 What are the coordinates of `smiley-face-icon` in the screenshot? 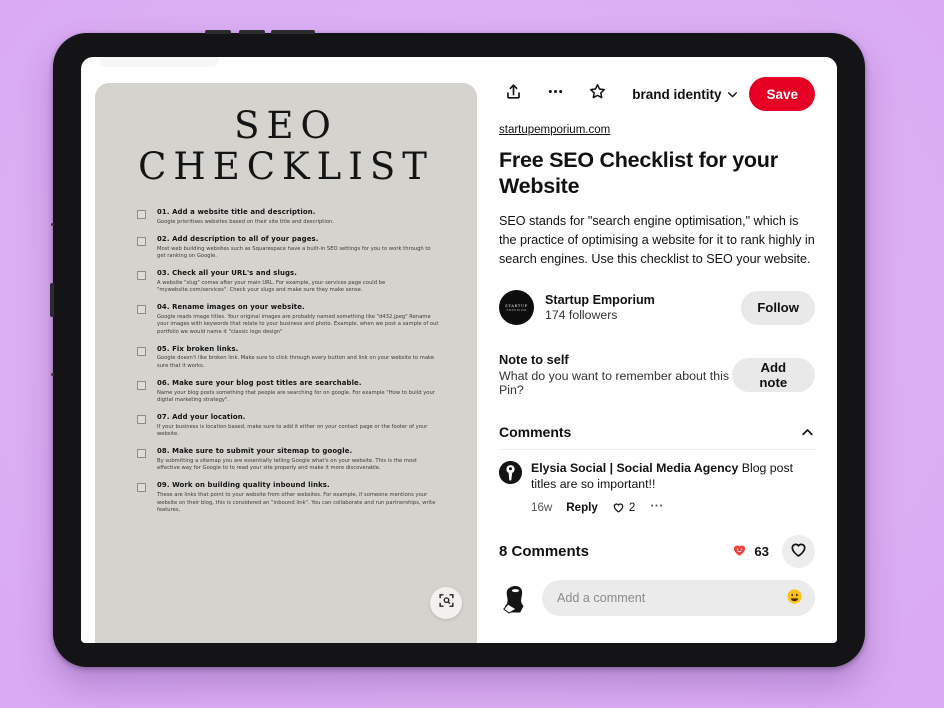 It's located at (794, 598).